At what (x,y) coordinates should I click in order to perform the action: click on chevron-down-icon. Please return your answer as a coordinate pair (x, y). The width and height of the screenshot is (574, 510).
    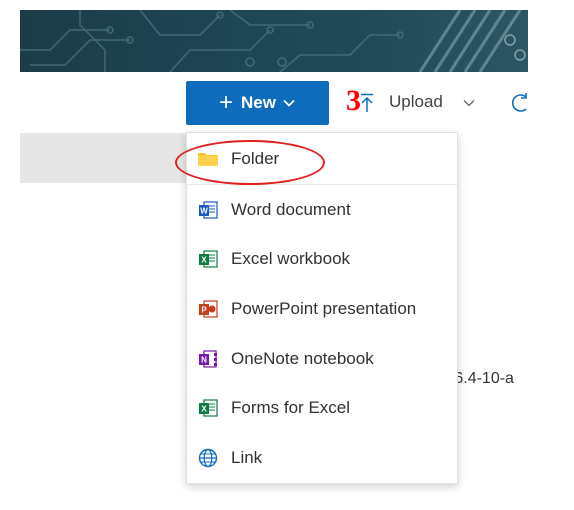
    Looking at the image, I should click on (289, 103).